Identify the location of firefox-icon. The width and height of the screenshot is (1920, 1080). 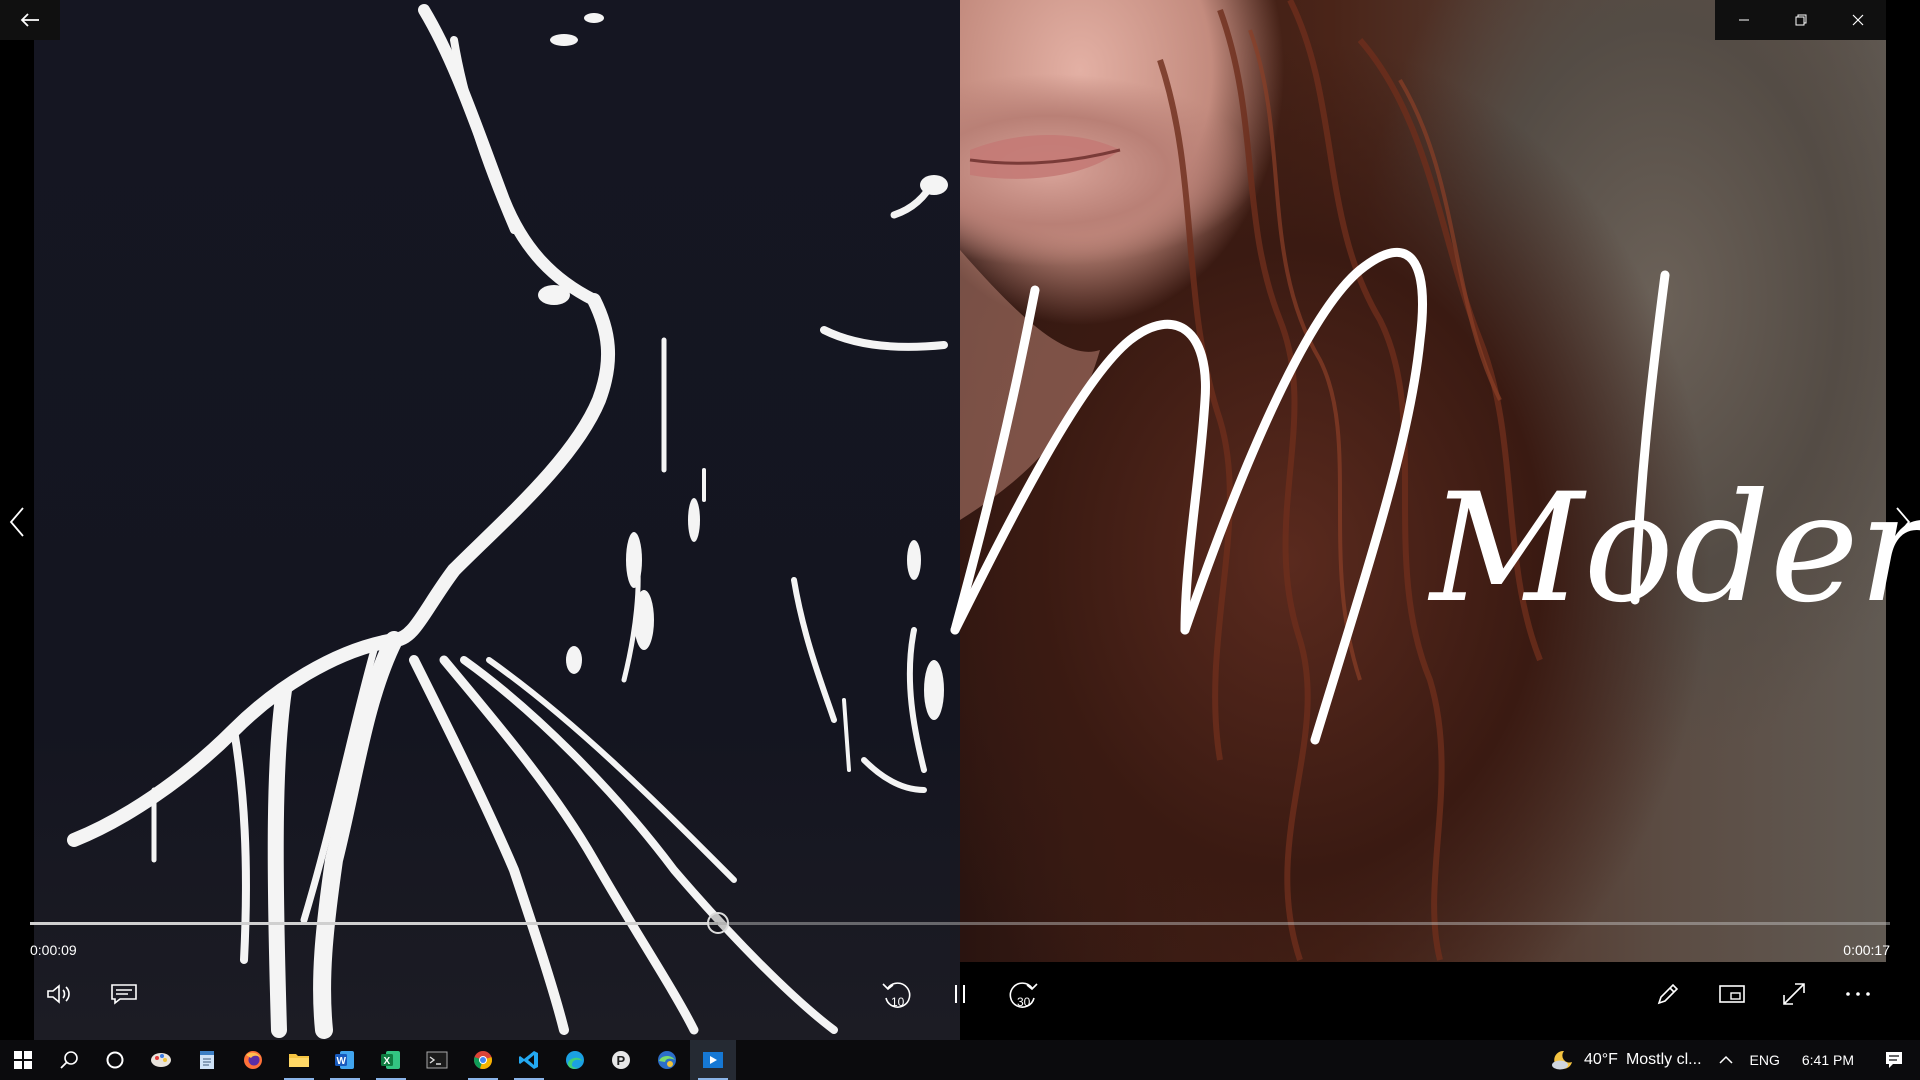
(253, 1060).